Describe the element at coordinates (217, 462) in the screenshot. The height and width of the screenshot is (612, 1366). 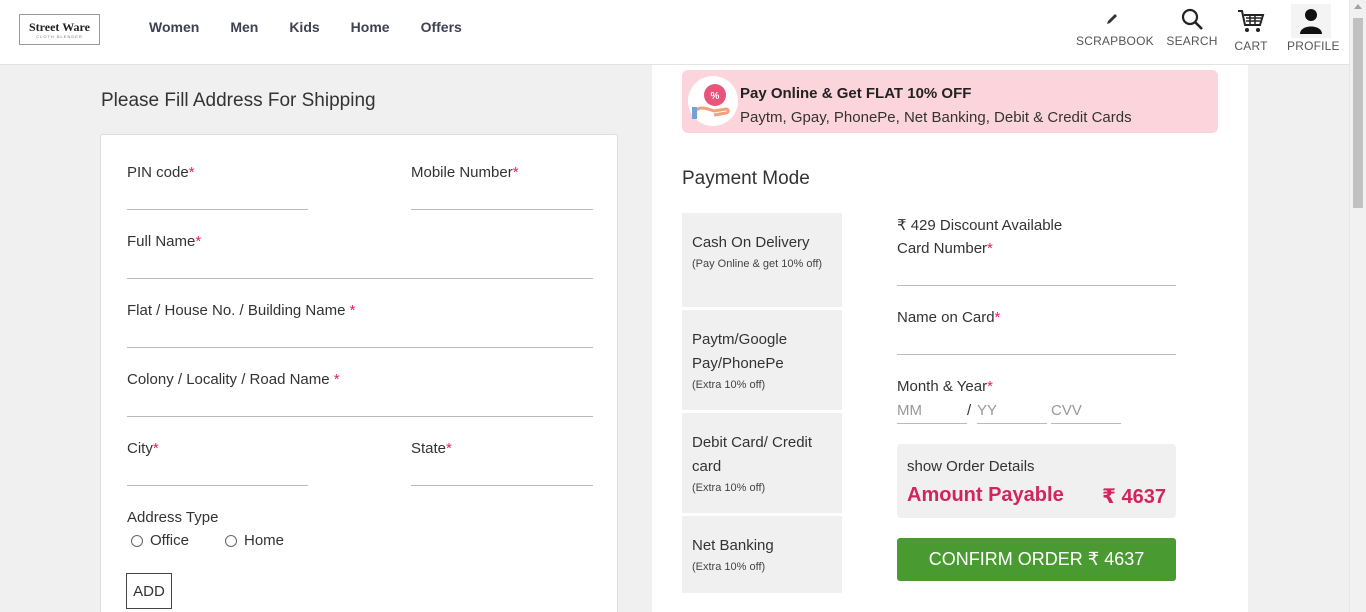
I see `city-field: City*` at that location.